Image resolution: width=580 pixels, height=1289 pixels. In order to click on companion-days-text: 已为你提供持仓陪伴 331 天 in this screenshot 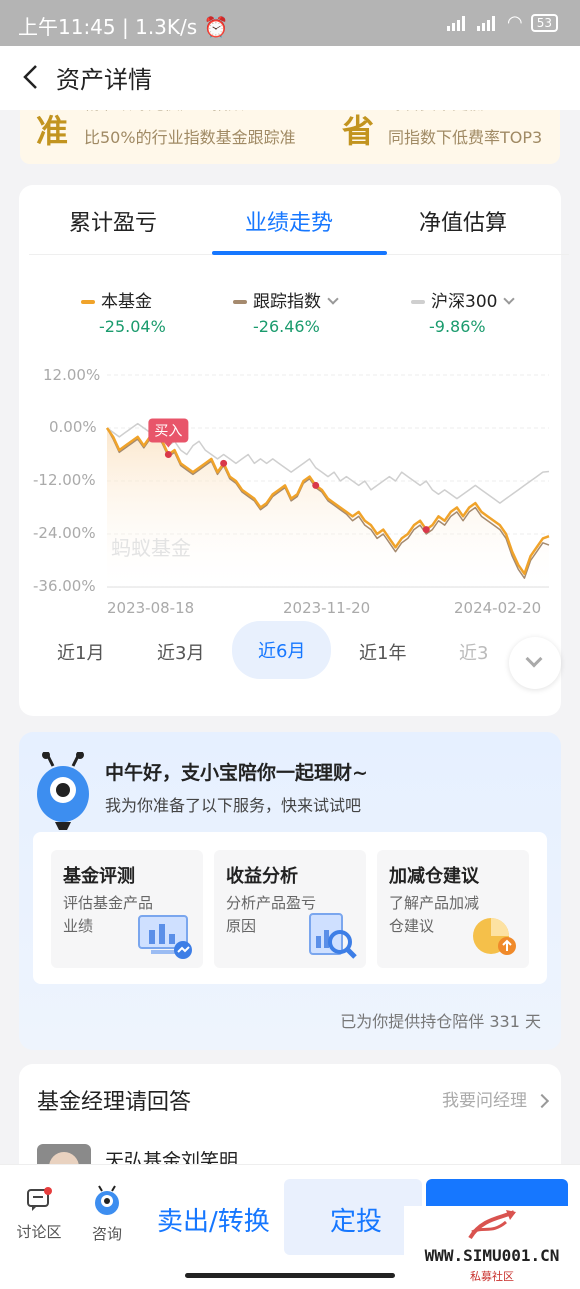, I will do `click(440, 1021)`.